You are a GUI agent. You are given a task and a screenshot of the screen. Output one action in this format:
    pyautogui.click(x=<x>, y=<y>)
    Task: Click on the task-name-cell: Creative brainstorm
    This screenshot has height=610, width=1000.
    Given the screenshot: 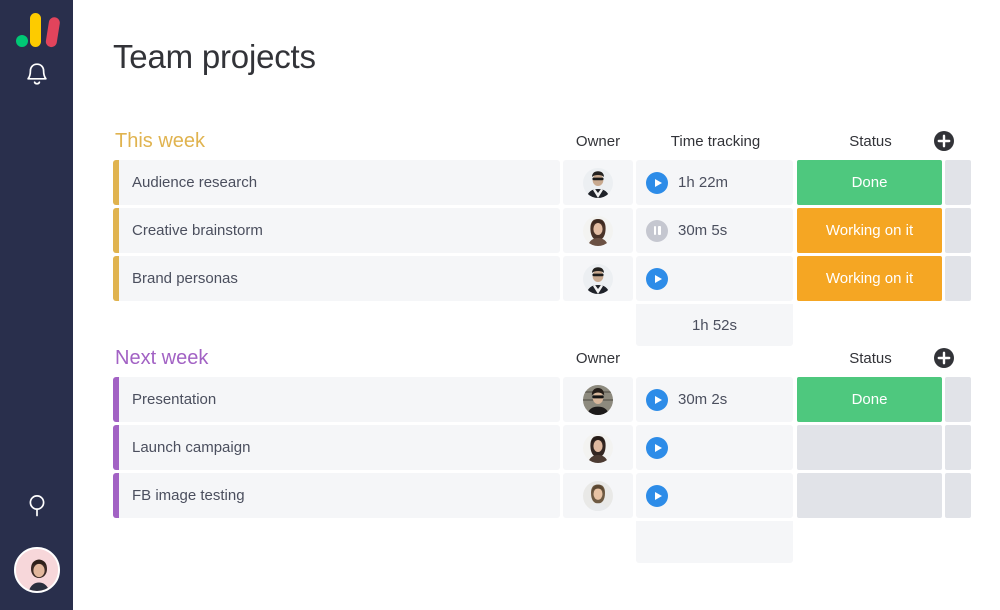 What is the action you would take?
    pyautogui.click(x=339, y=230)
    